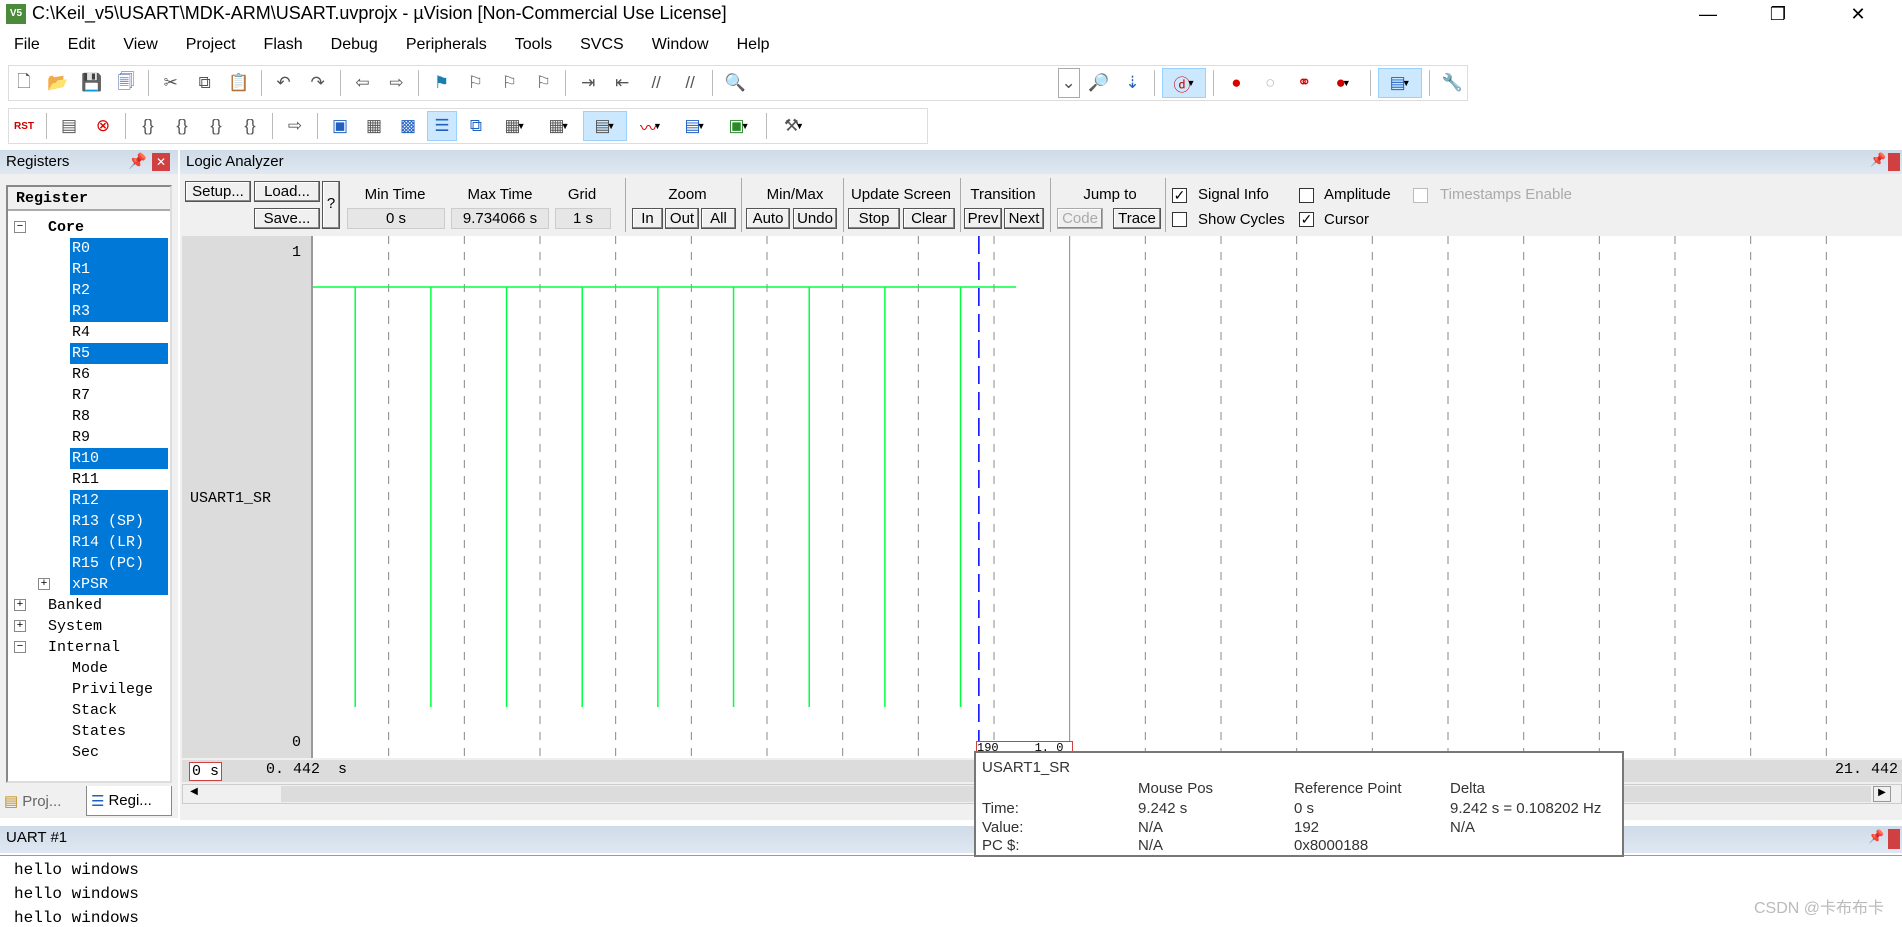  I want to click on register-item: R8, so click(80, 416).